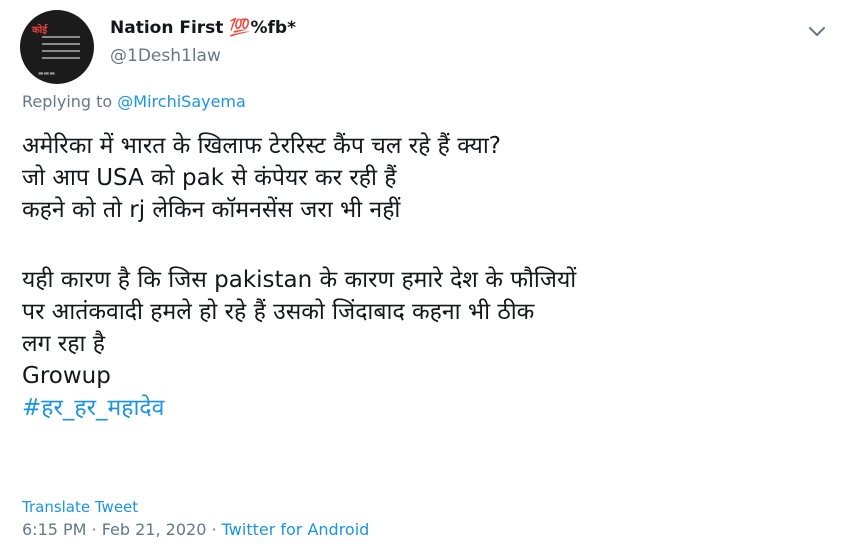 Image resolution: width=850 pixels, height=550 pixels. Describe the element at coordinates (211, 210) in the screenshot. I see `tweet-line: कहने को तो rj लेकिन कॉमनसेंस जरा भी नहीं` at that location.